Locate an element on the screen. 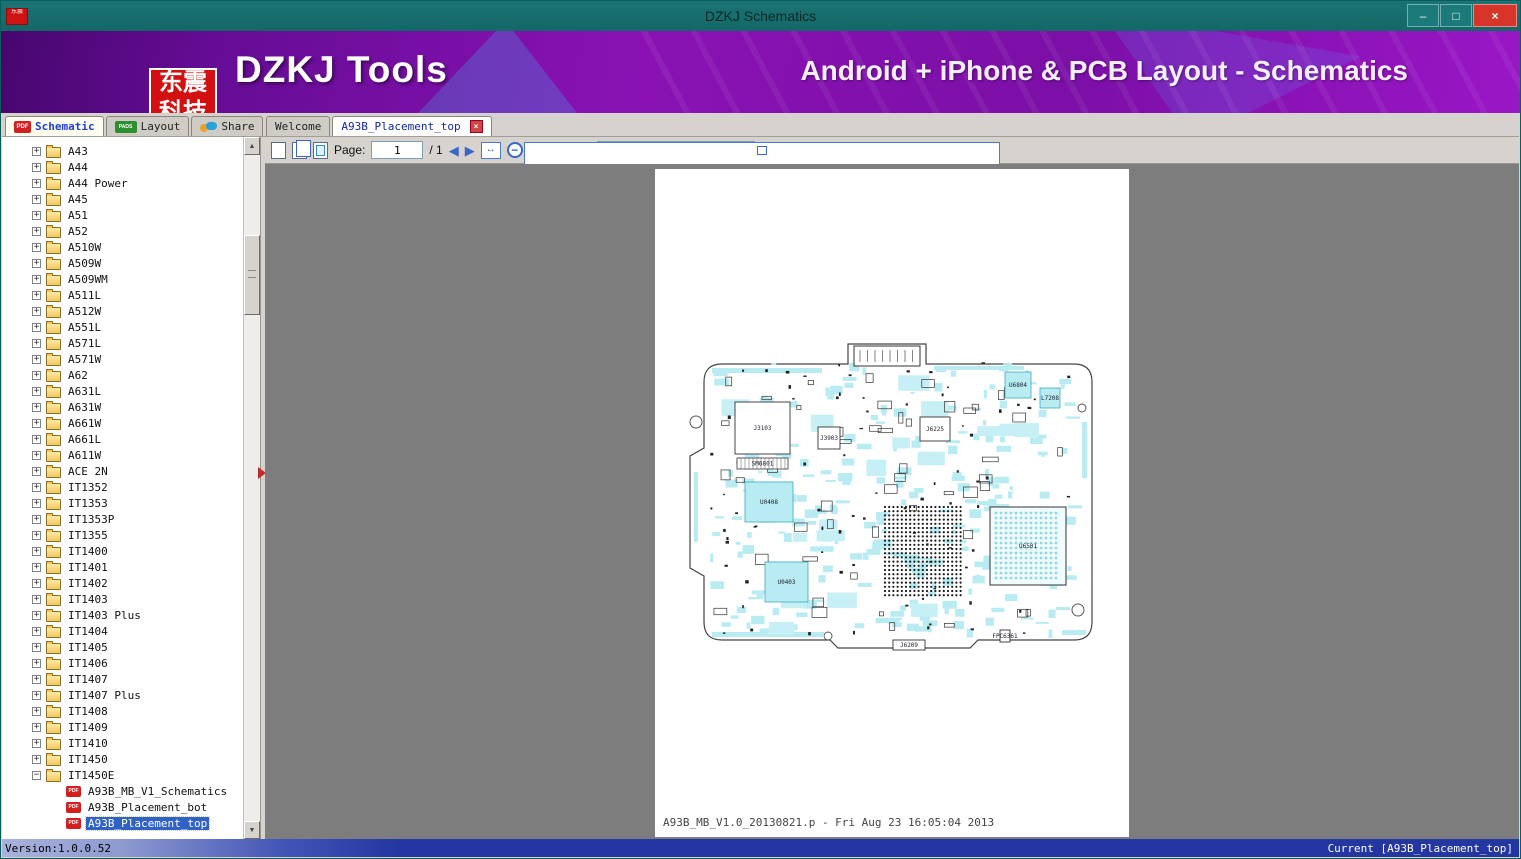  tree-item-a571l: + A571L is located at coordinates (131, 343).